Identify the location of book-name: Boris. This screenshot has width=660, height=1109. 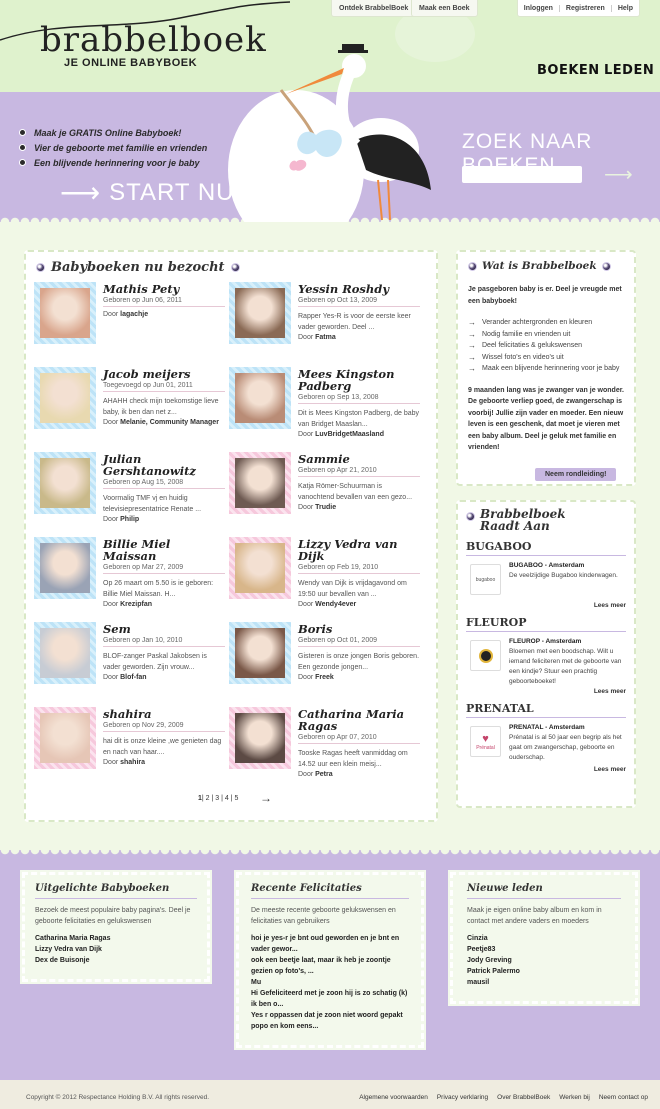
(359, 629).